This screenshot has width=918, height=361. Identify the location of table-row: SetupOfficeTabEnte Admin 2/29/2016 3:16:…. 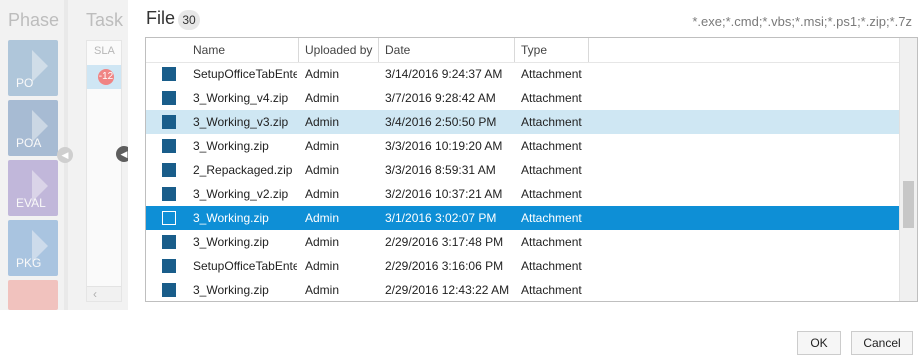
(522, 266).